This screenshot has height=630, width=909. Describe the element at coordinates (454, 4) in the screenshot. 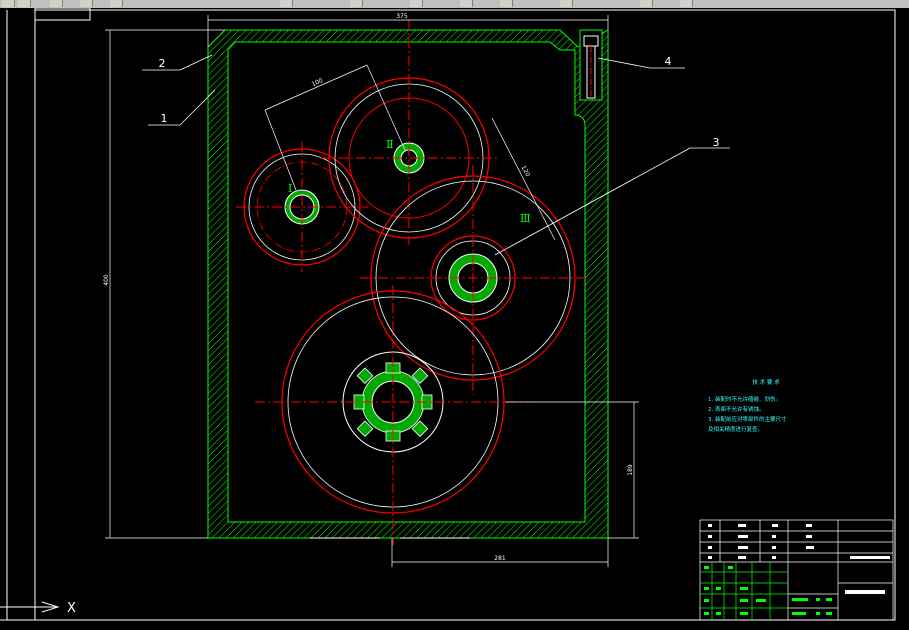

I see `cad-toolbar` at that location.